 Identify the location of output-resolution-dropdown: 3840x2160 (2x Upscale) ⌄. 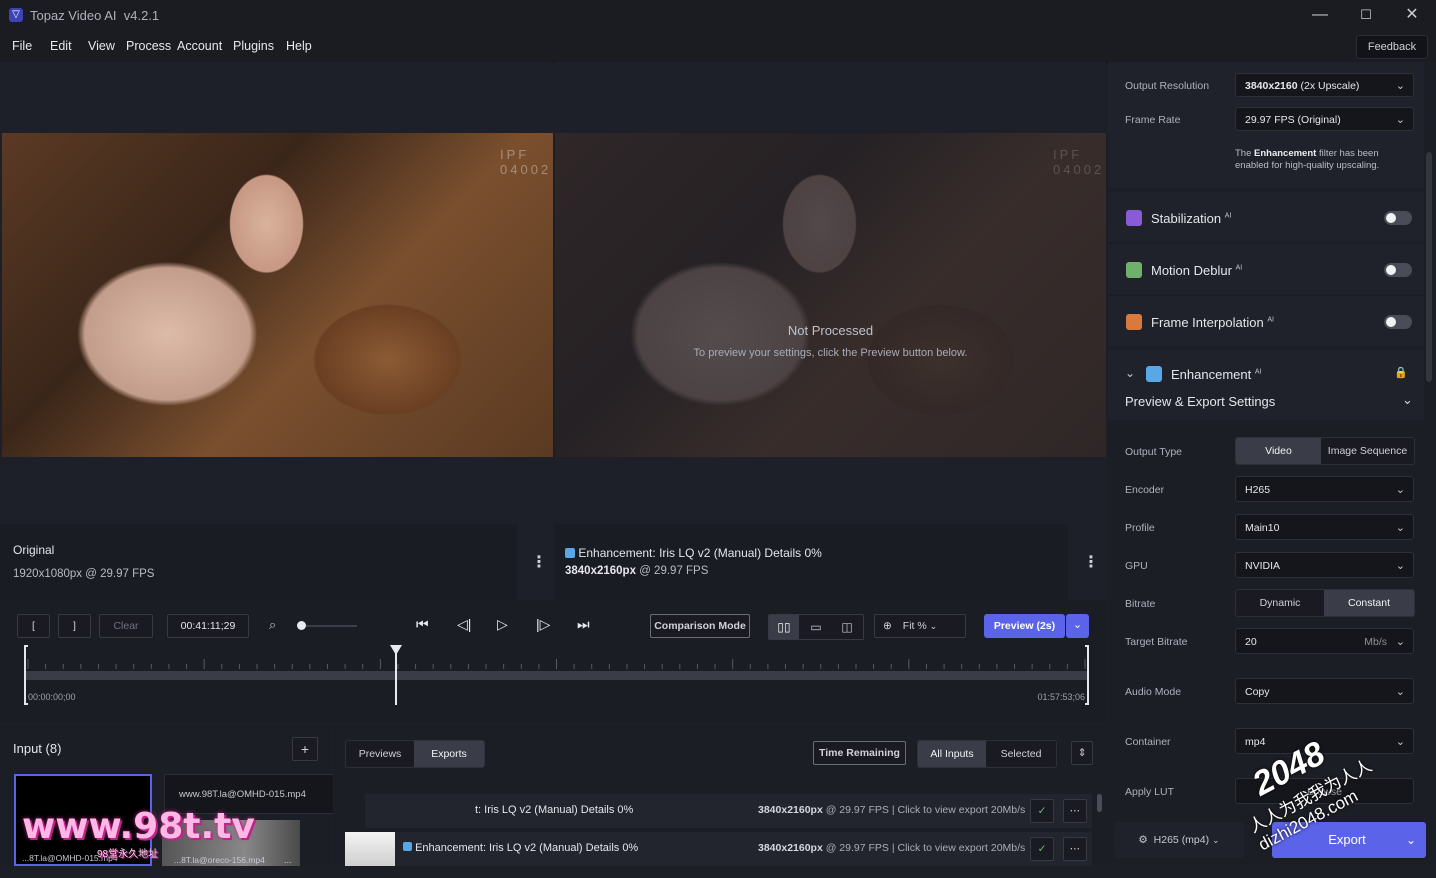
(1324, 85).